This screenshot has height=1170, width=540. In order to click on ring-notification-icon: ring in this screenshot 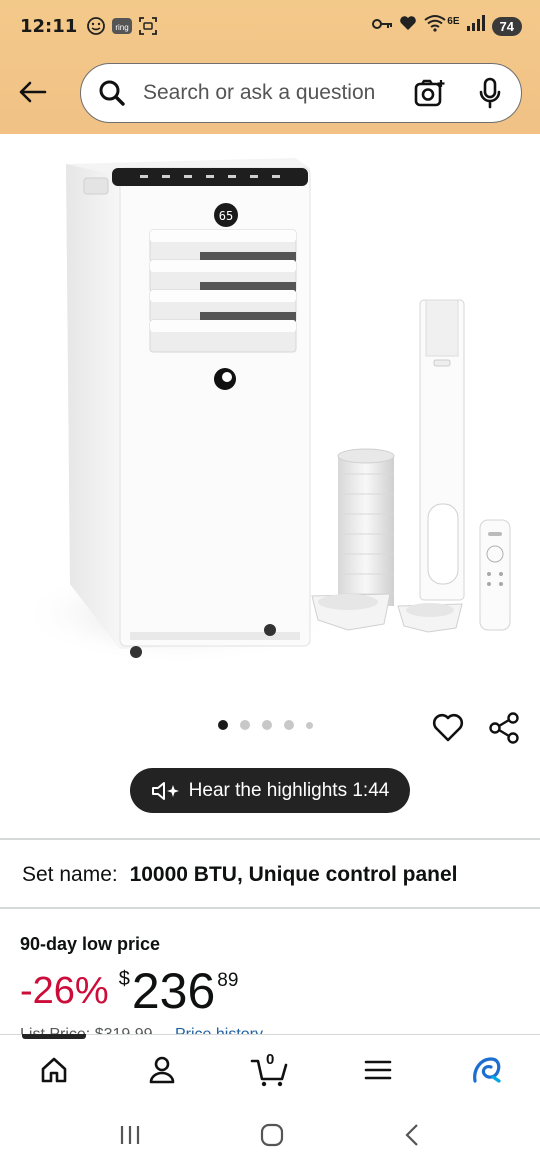, I will do `click(122, 26)`.